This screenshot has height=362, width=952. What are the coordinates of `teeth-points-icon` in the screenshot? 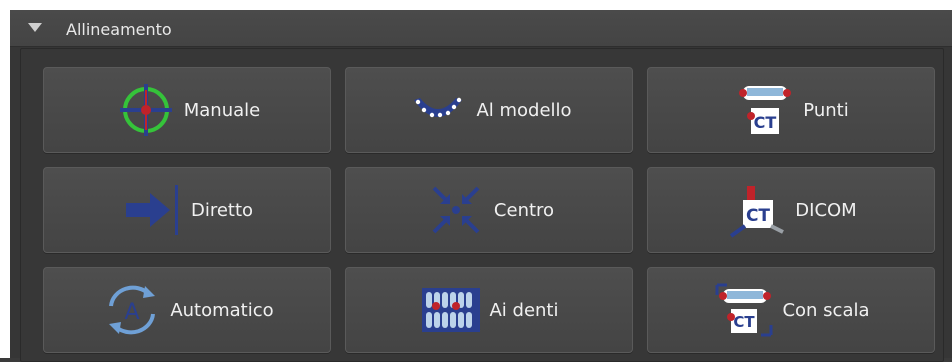 It's located at (451, 310).